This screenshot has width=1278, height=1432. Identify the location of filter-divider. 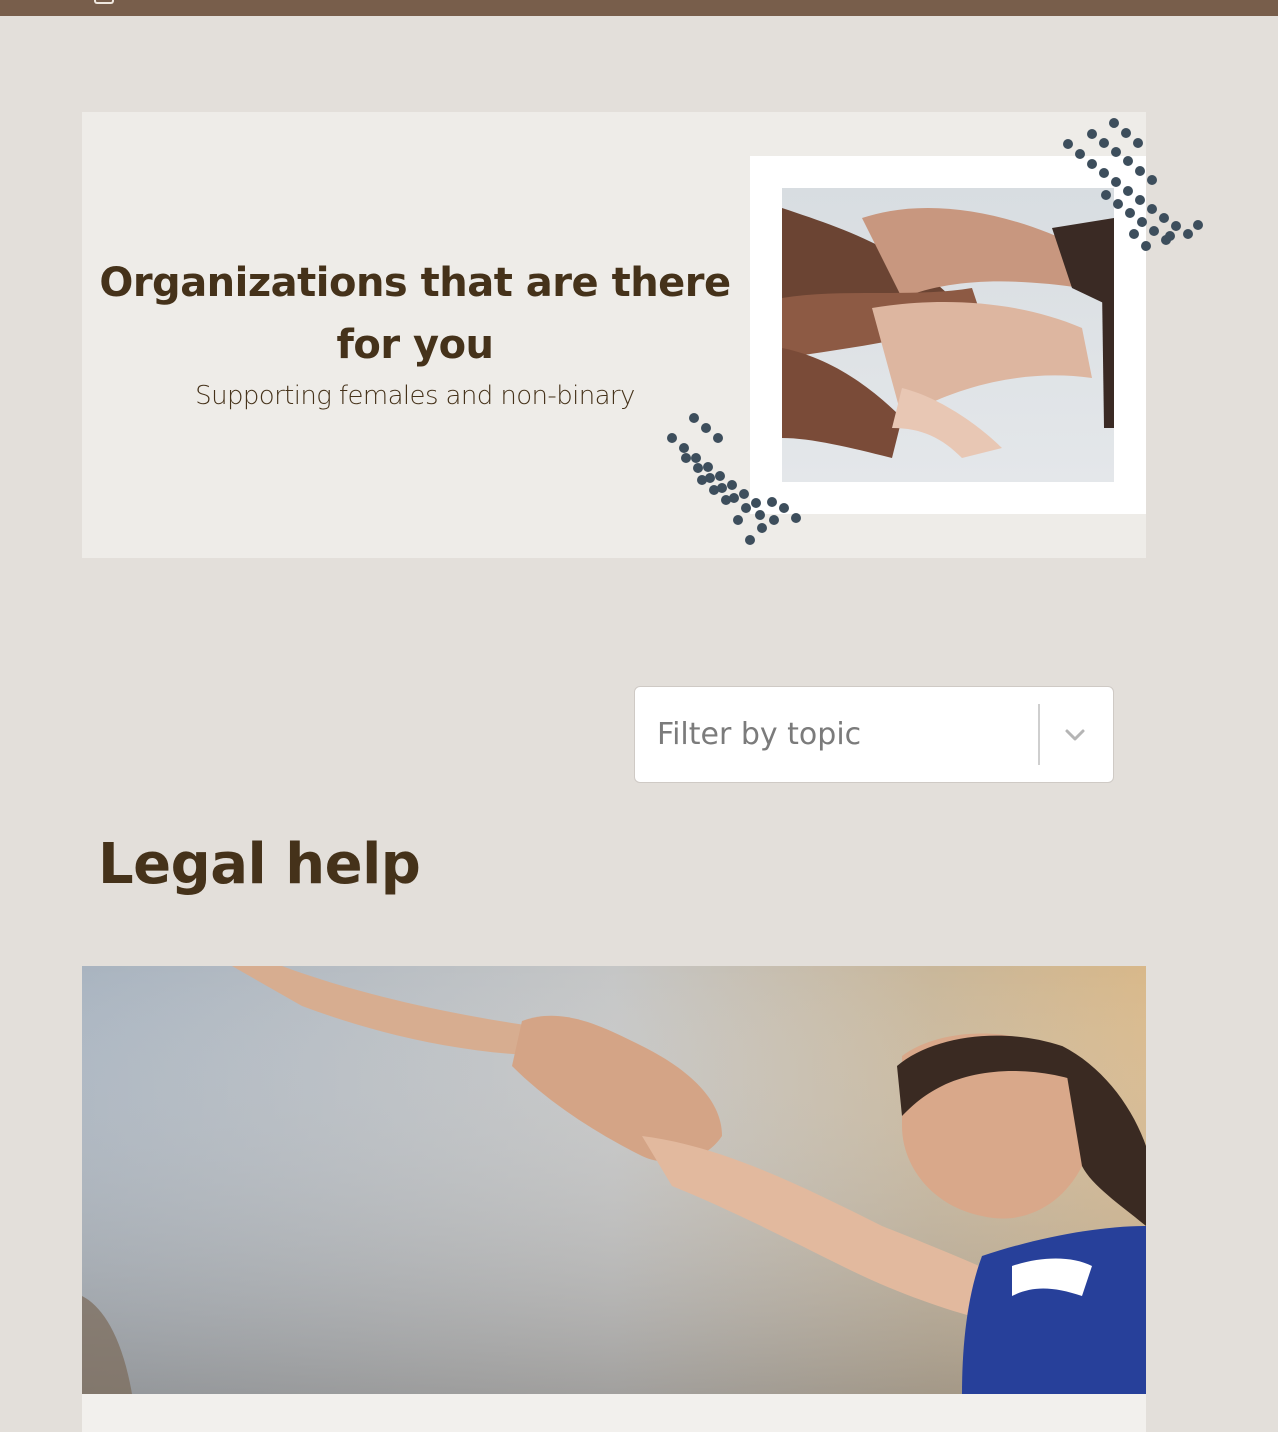
(1039, 734).